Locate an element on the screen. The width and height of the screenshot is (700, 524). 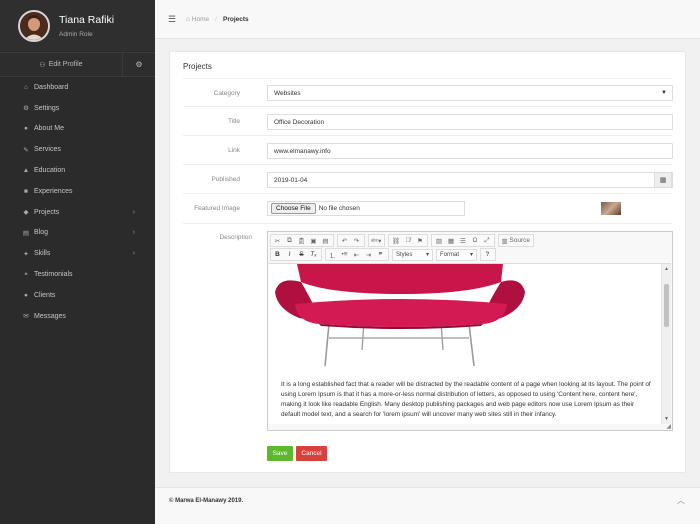
anchor-flag-icon: ⚑ is located at coordinates (419, 241).